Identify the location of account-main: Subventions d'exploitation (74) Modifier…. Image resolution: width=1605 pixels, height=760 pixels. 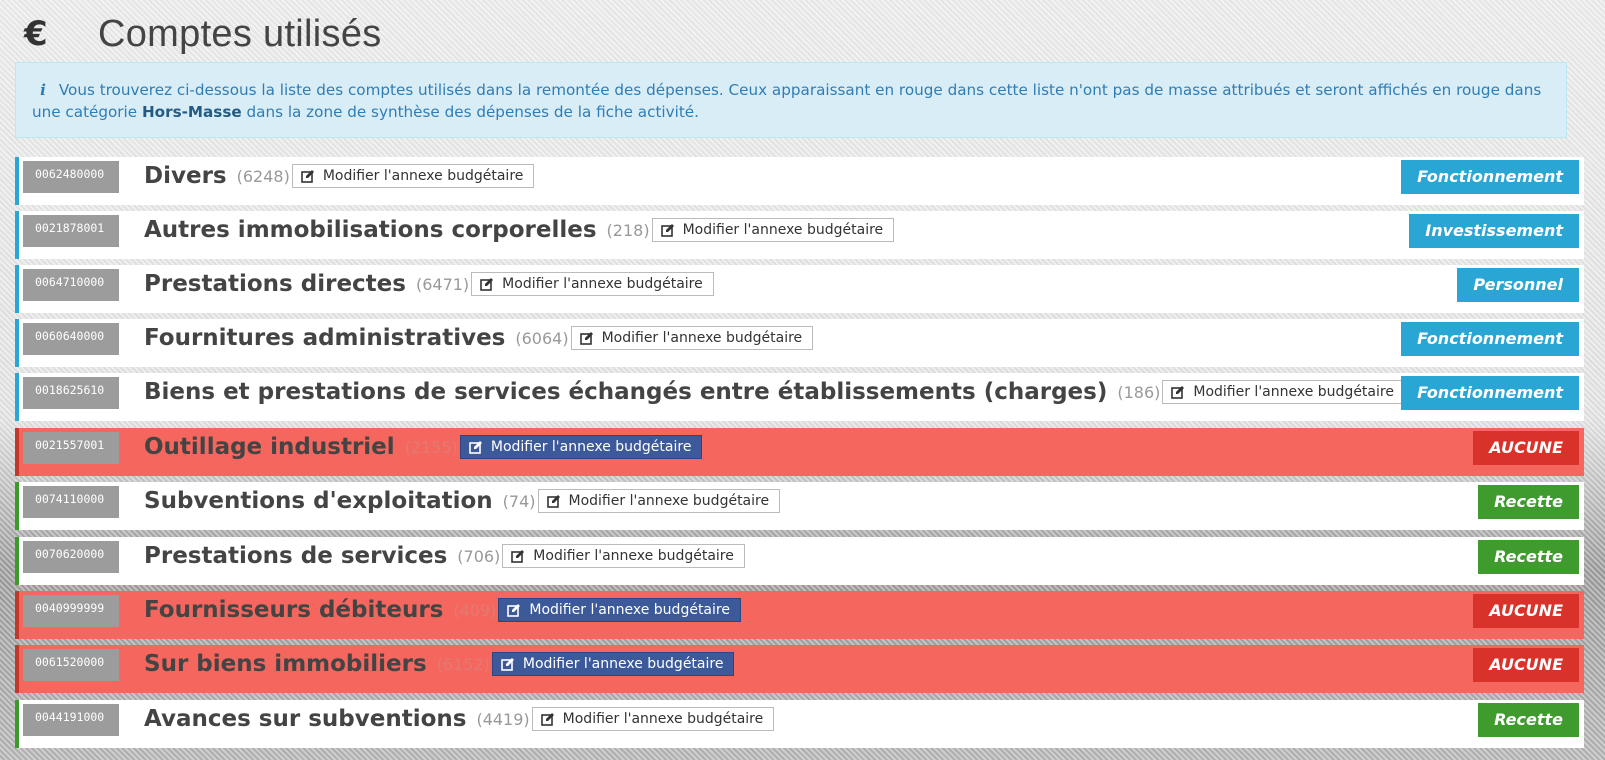
(462, 501).